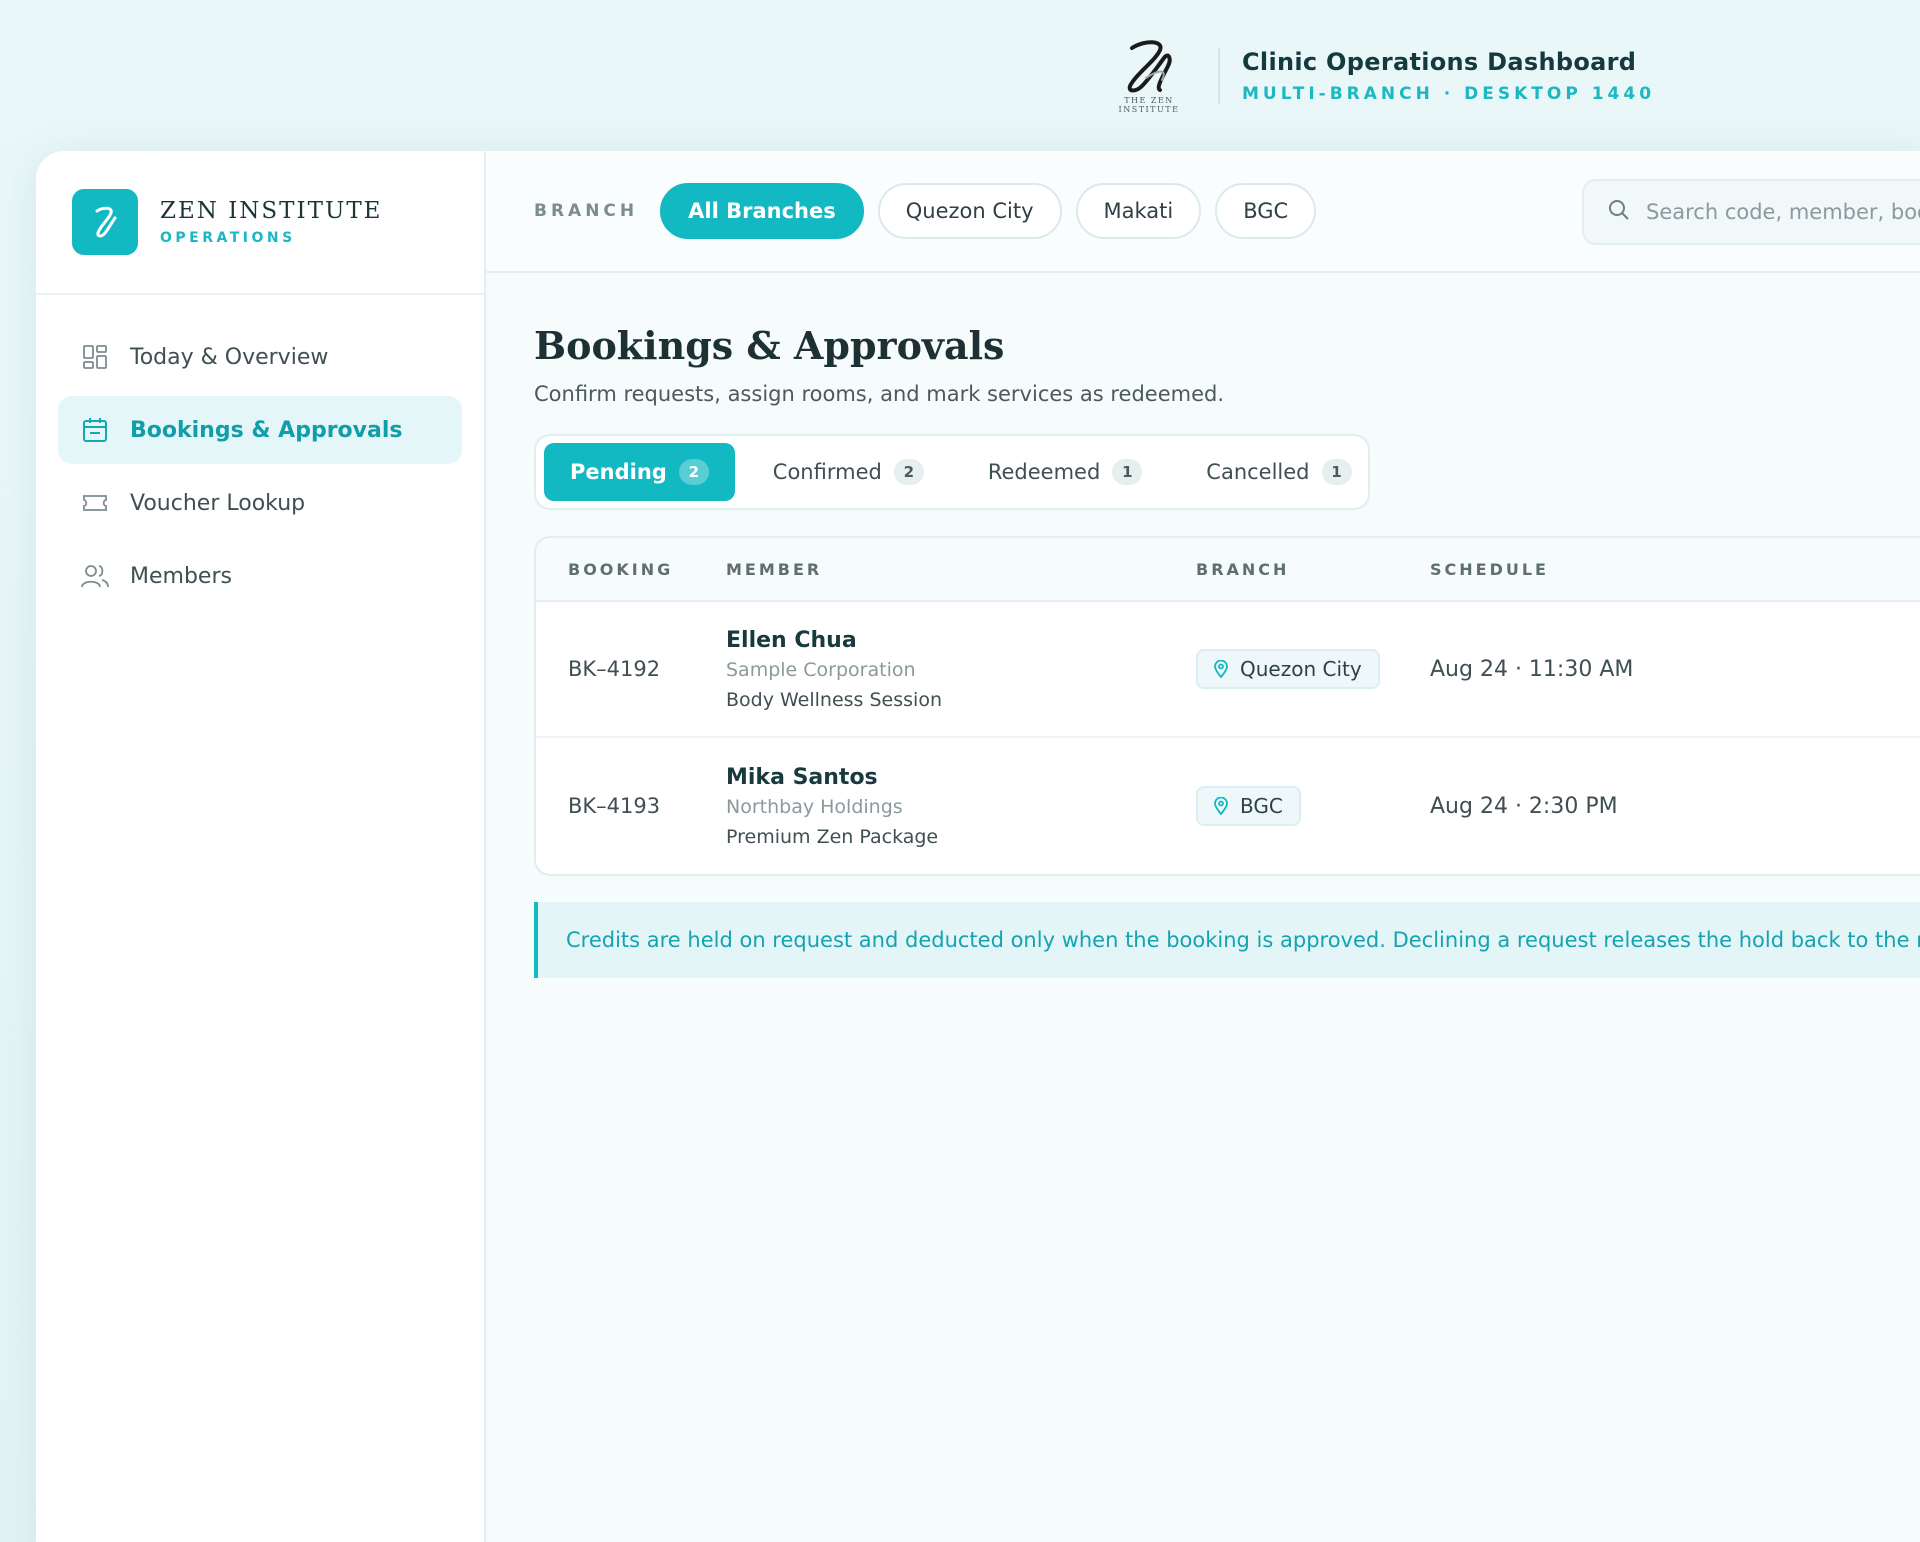  Describe the element at coordinates (228, 238) in the screenshot. I see `brand-subtitle: OPERATIONS` at that location.